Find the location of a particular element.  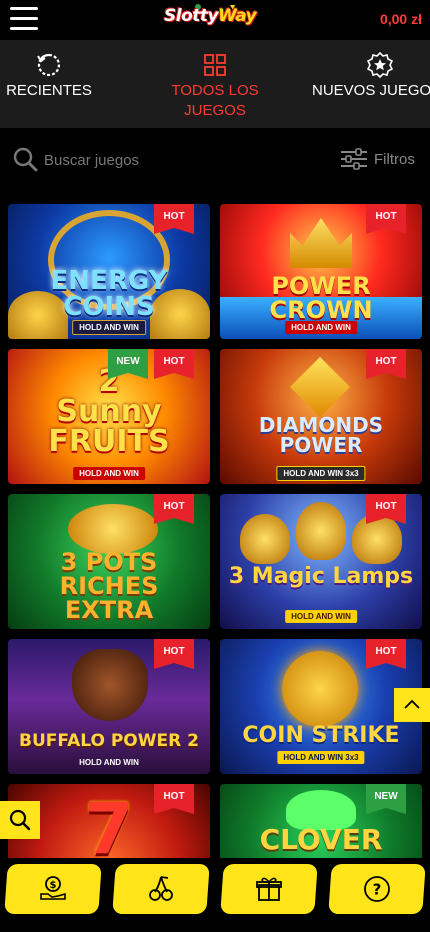

game-tile: 2 Sunny FRUITS HOLD AND WIN NEW HOT is located at coordinates (109, 416).